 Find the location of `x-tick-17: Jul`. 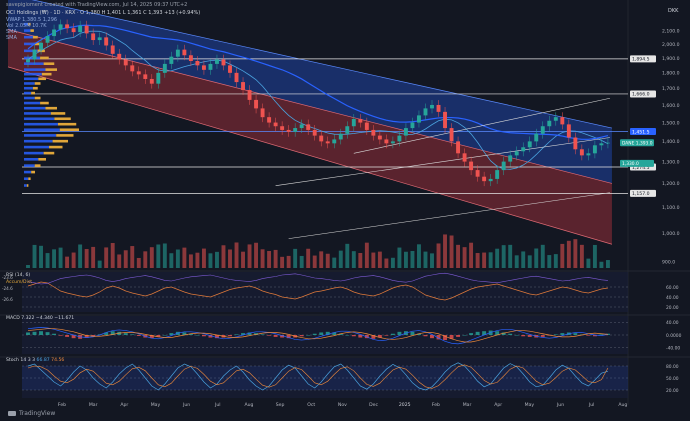

x-tick-17: Jul is located at coordinates (591, 405).